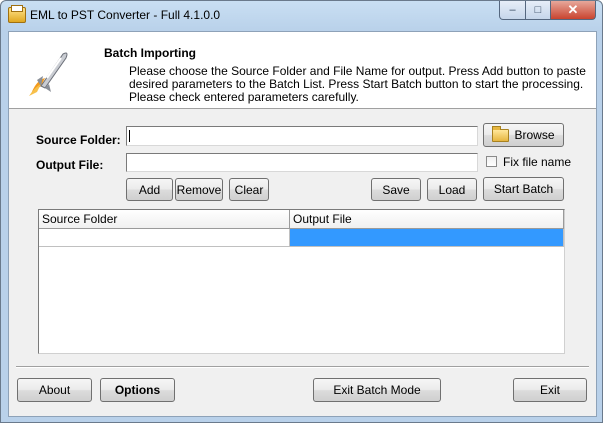  Describe the element at coordinates (17, 14) in the screenshot. I see `app-icon` at that location.